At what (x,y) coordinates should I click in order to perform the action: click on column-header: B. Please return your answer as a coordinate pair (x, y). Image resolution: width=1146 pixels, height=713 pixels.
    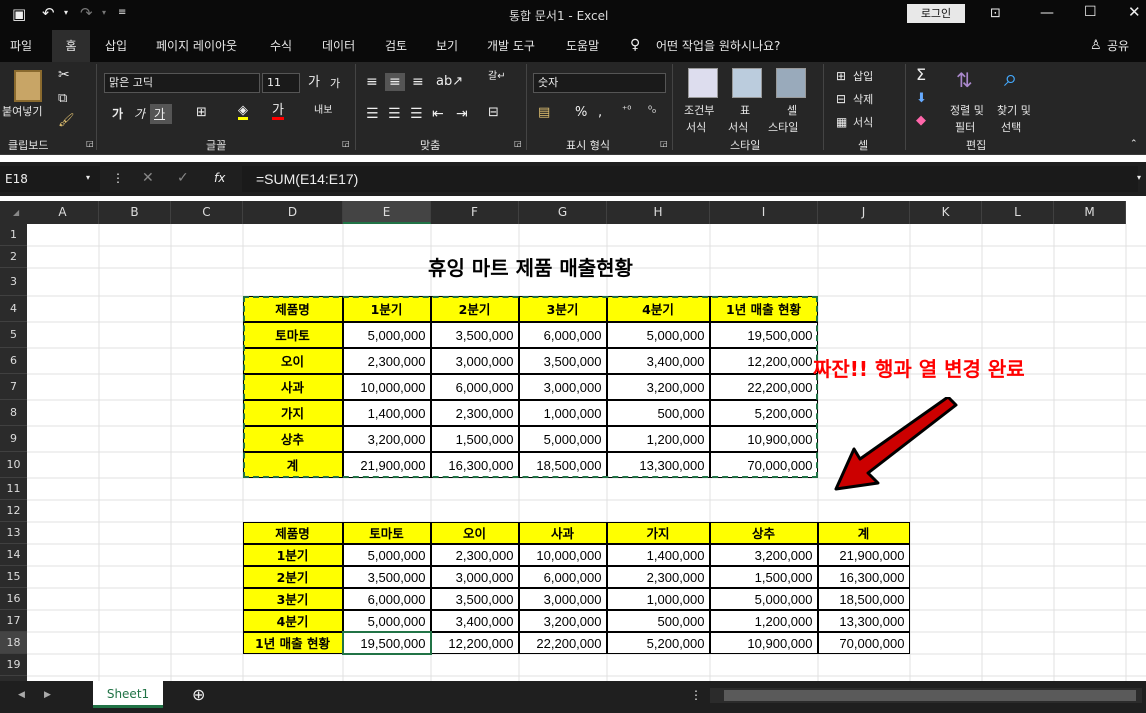
    Looking at the image, I should click on (135, 212).